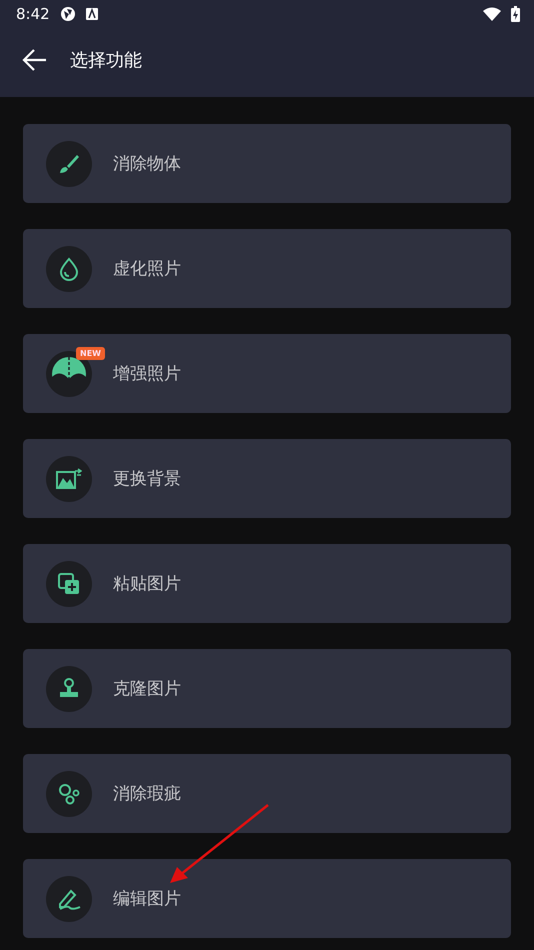 This screenshot has height=950, width=534. I want to click on status-time: 8:42, so click(33, 14).